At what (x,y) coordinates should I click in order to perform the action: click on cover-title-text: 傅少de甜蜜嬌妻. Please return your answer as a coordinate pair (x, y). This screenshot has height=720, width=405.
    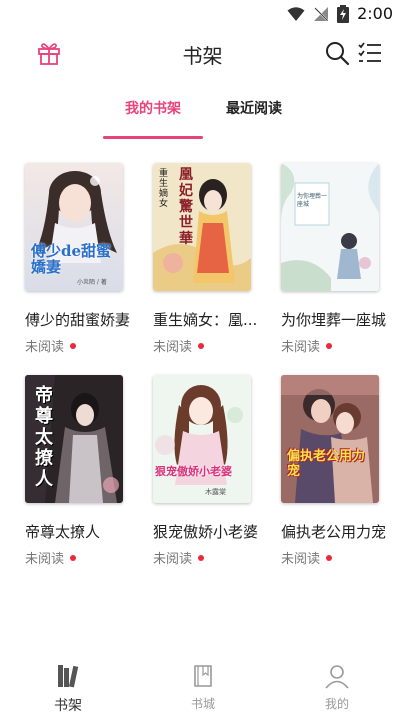
    Looking at the image, I should click on (71, 259).